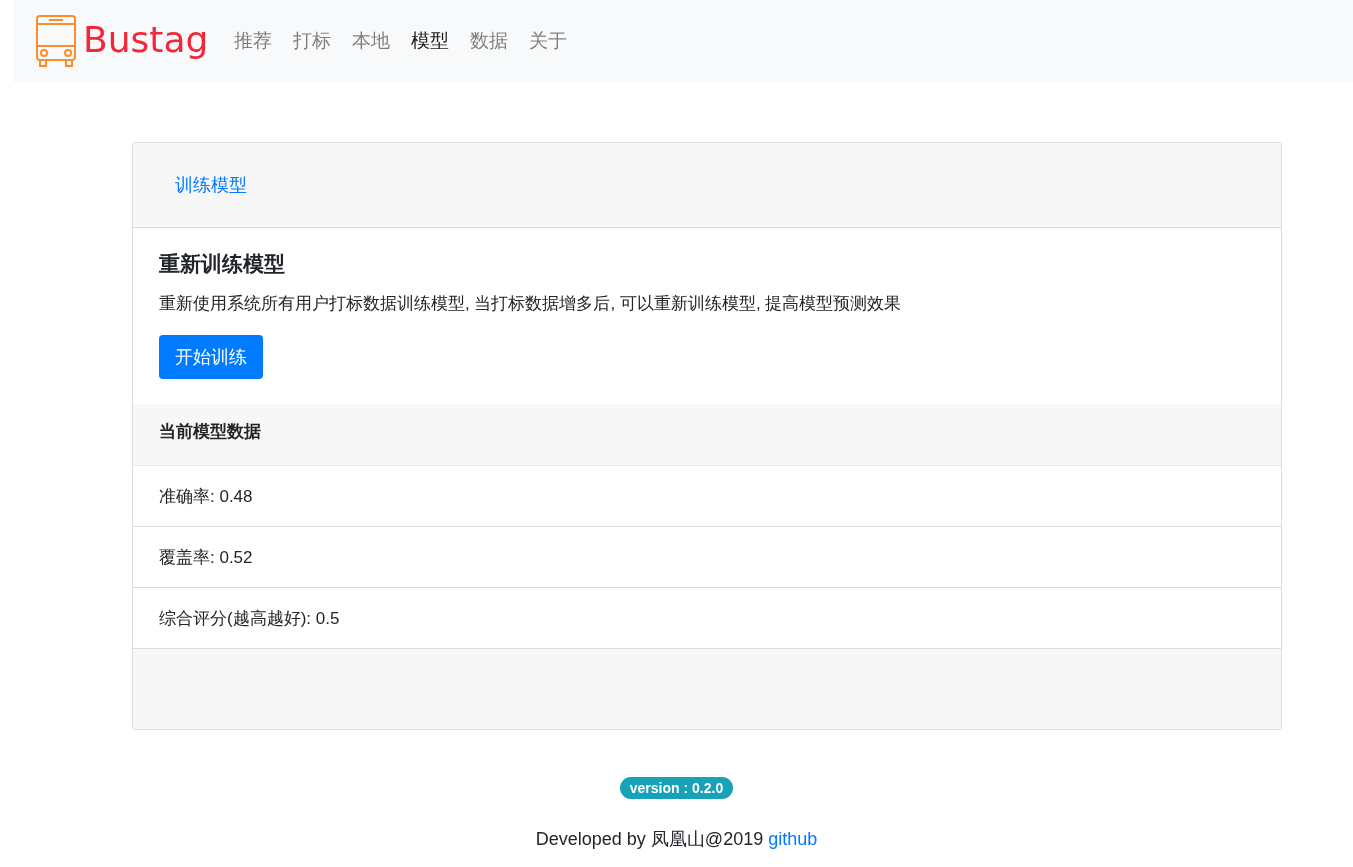  Describe the element at coordinates (371, 41) in the screenshot. I see `nav-link: 本地` at that location.